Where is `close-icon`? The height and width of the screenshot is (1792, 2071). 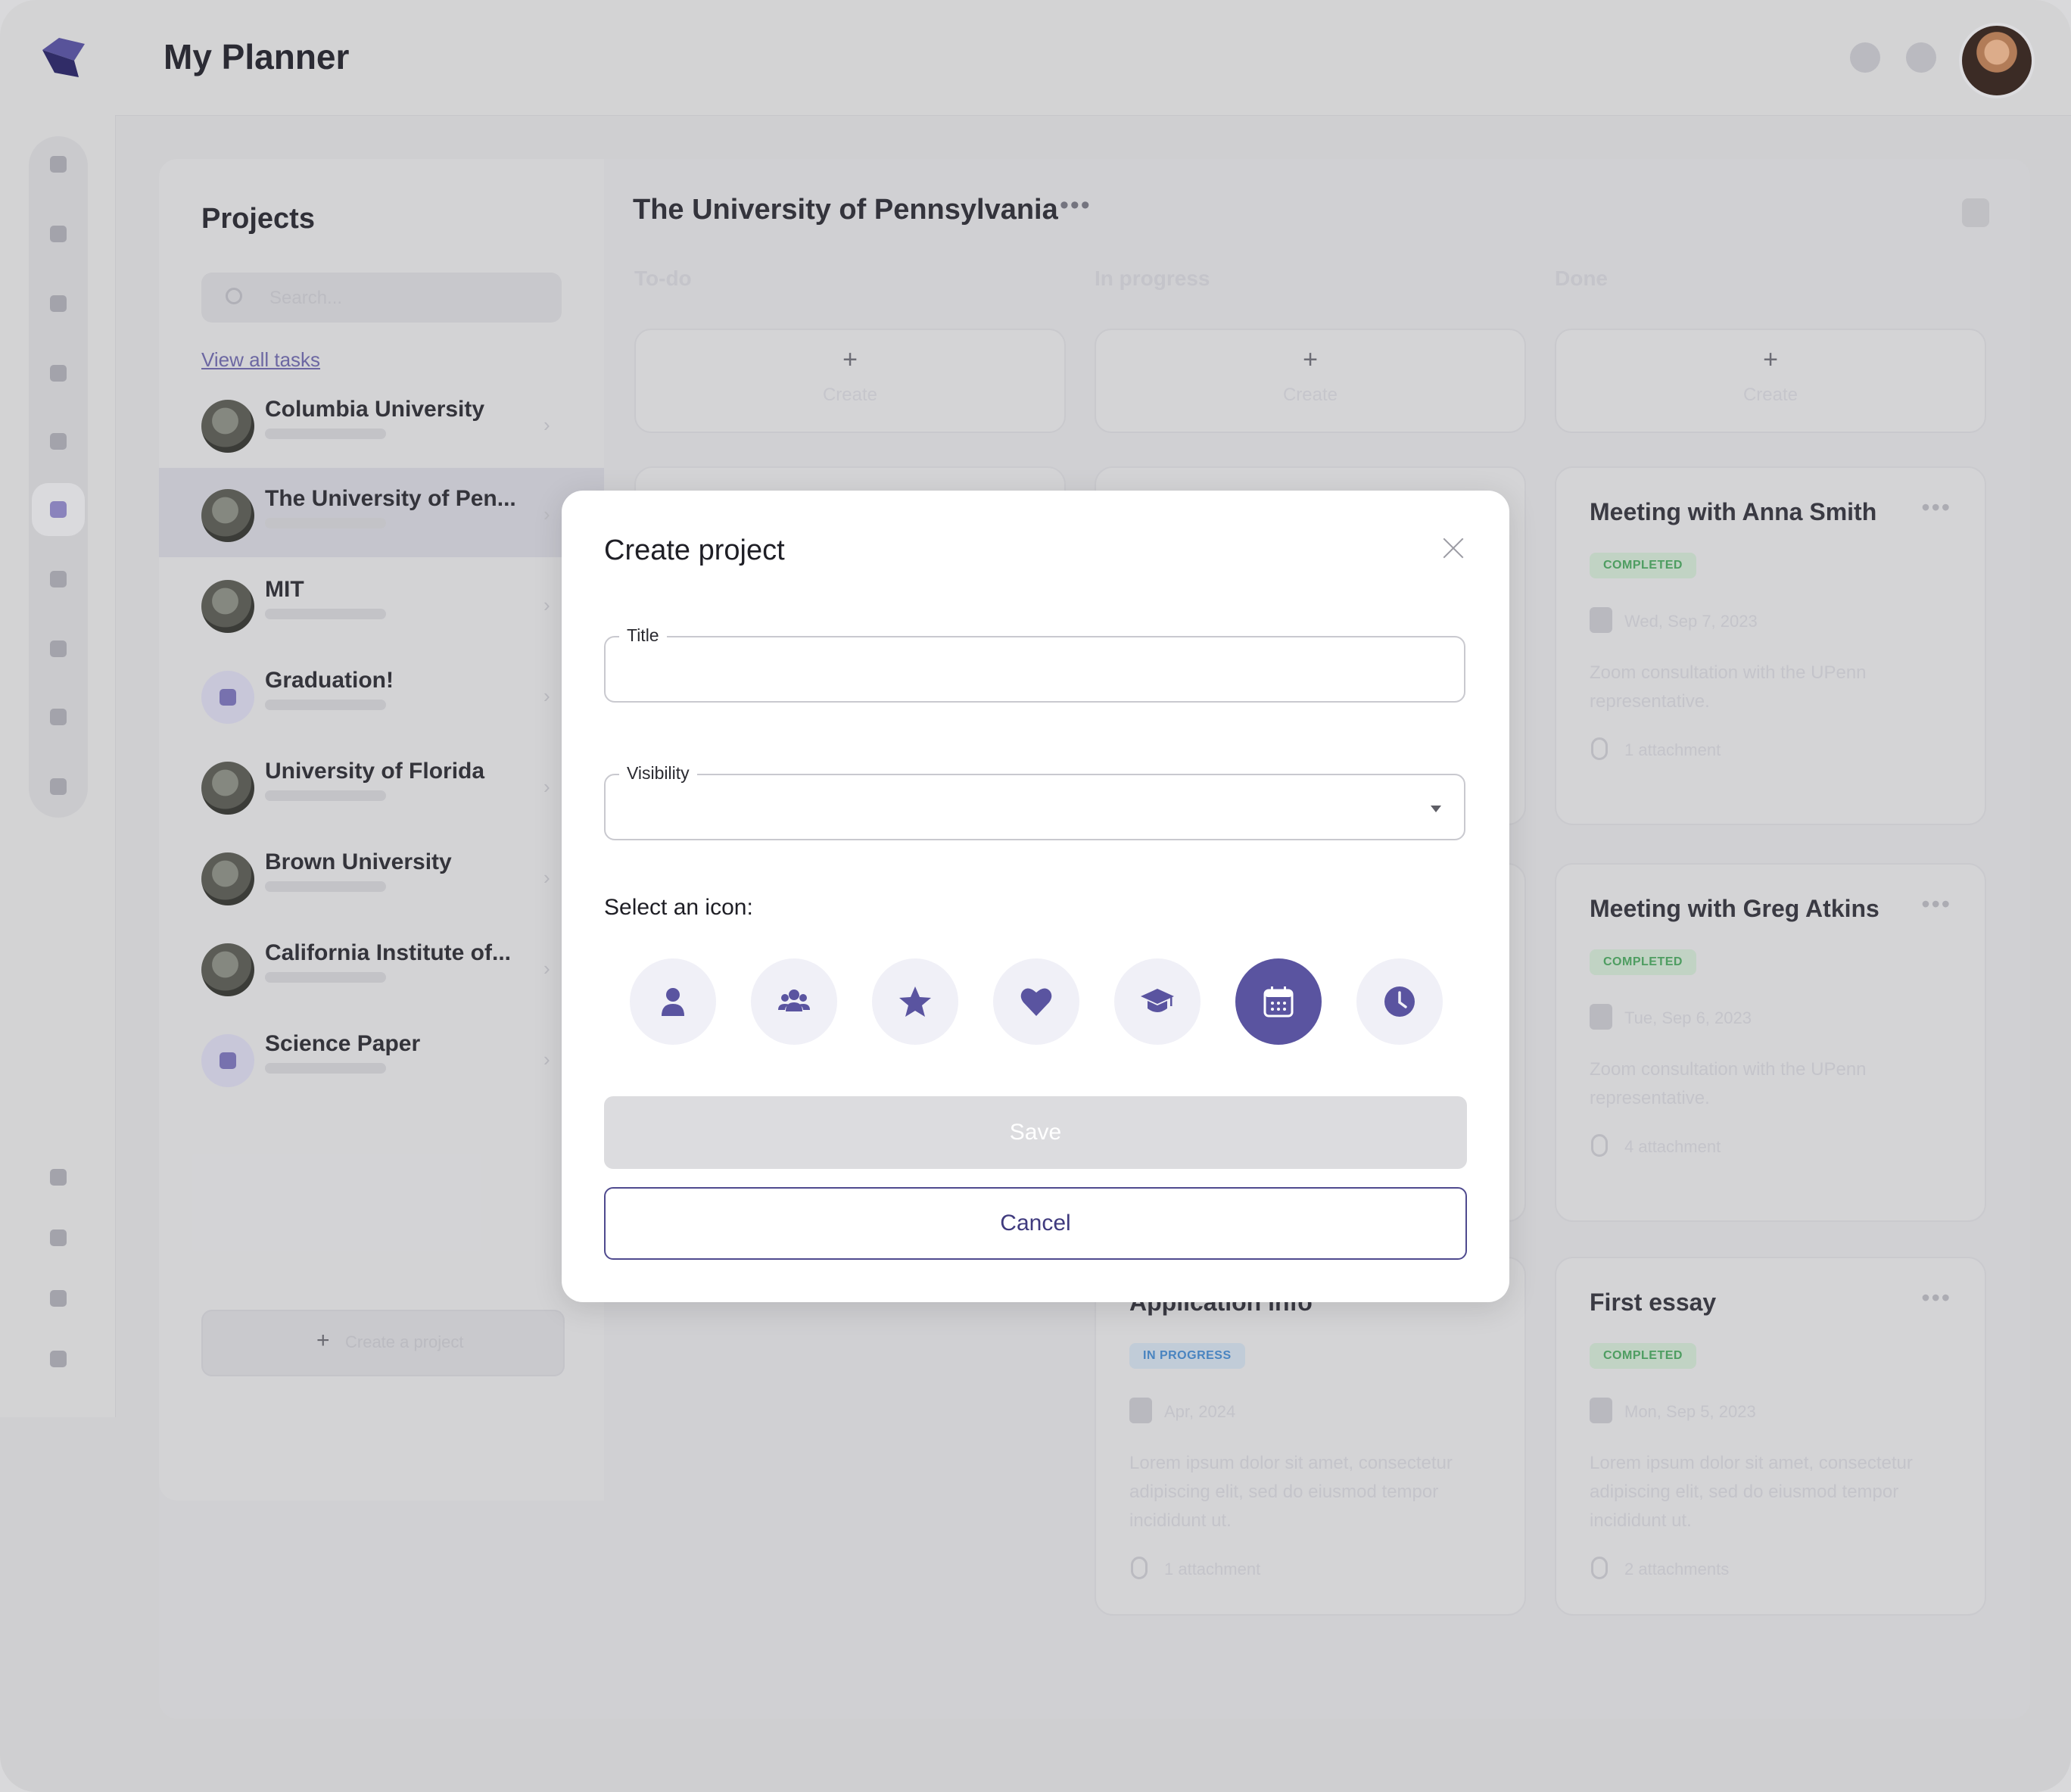 close-icon is located at coordinates (1453, 548).